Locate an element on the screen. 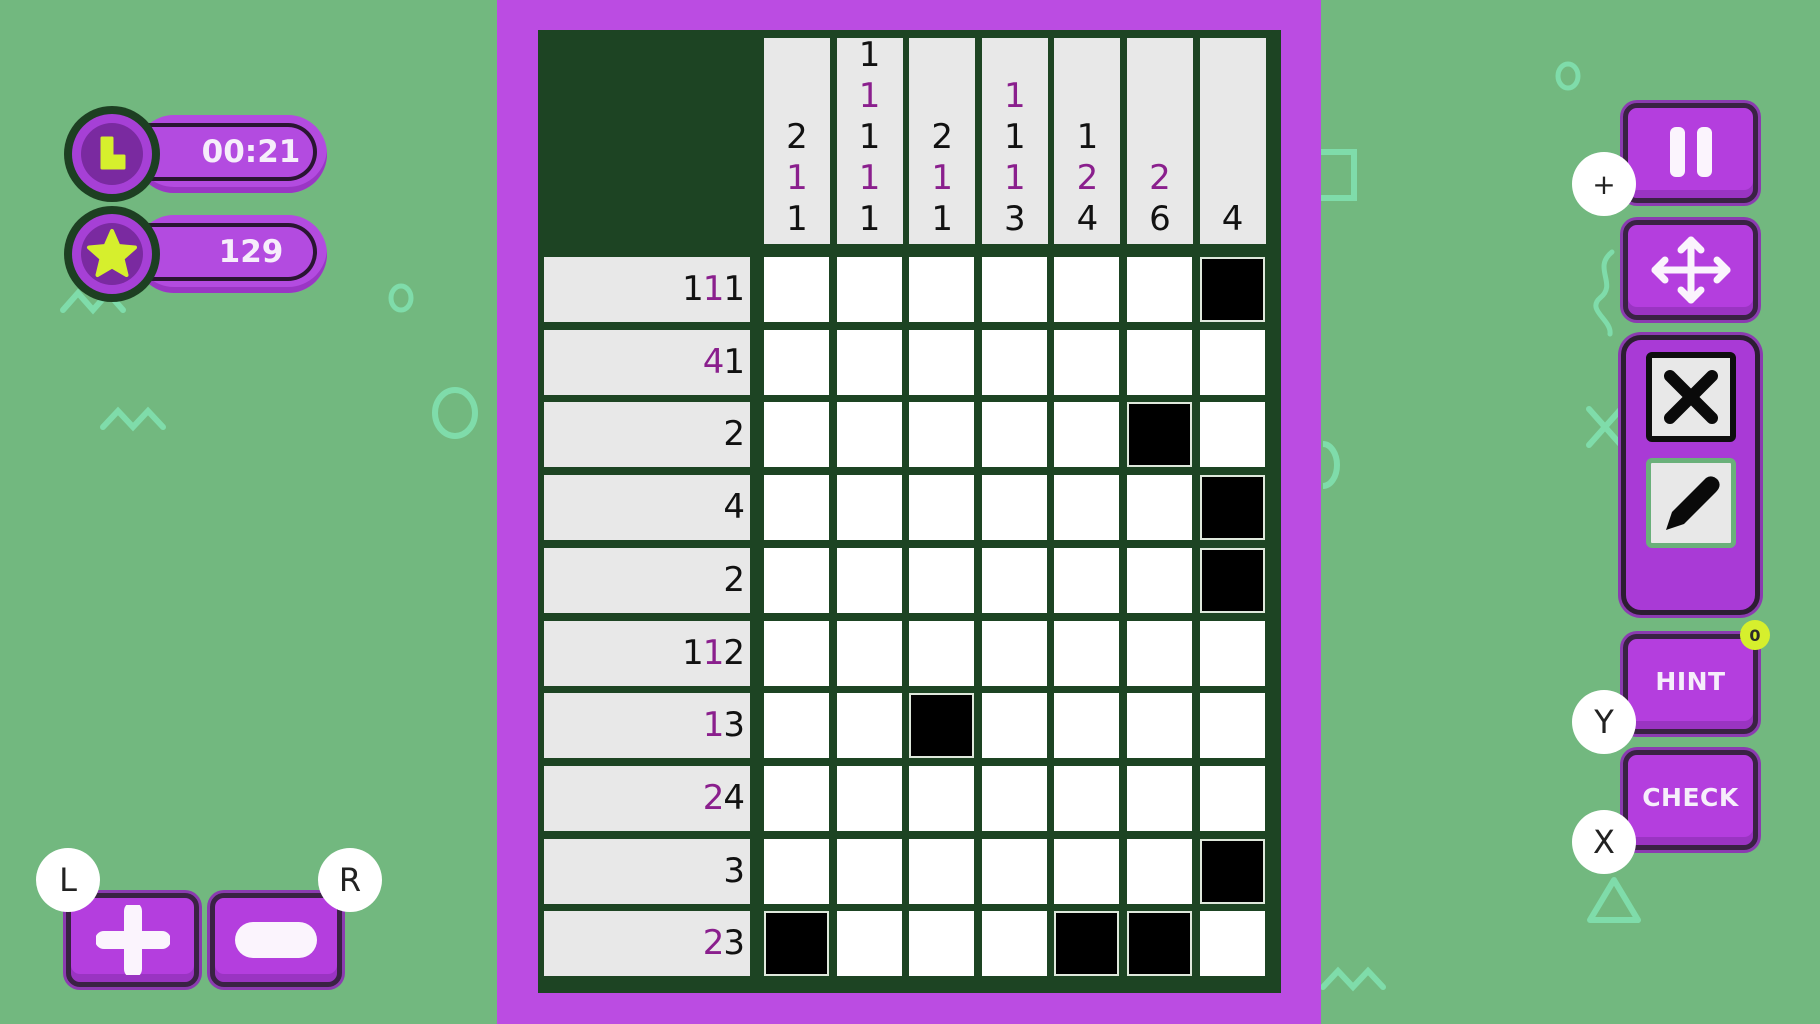  column-clue: 11111 is located at coordinates (869, 139).